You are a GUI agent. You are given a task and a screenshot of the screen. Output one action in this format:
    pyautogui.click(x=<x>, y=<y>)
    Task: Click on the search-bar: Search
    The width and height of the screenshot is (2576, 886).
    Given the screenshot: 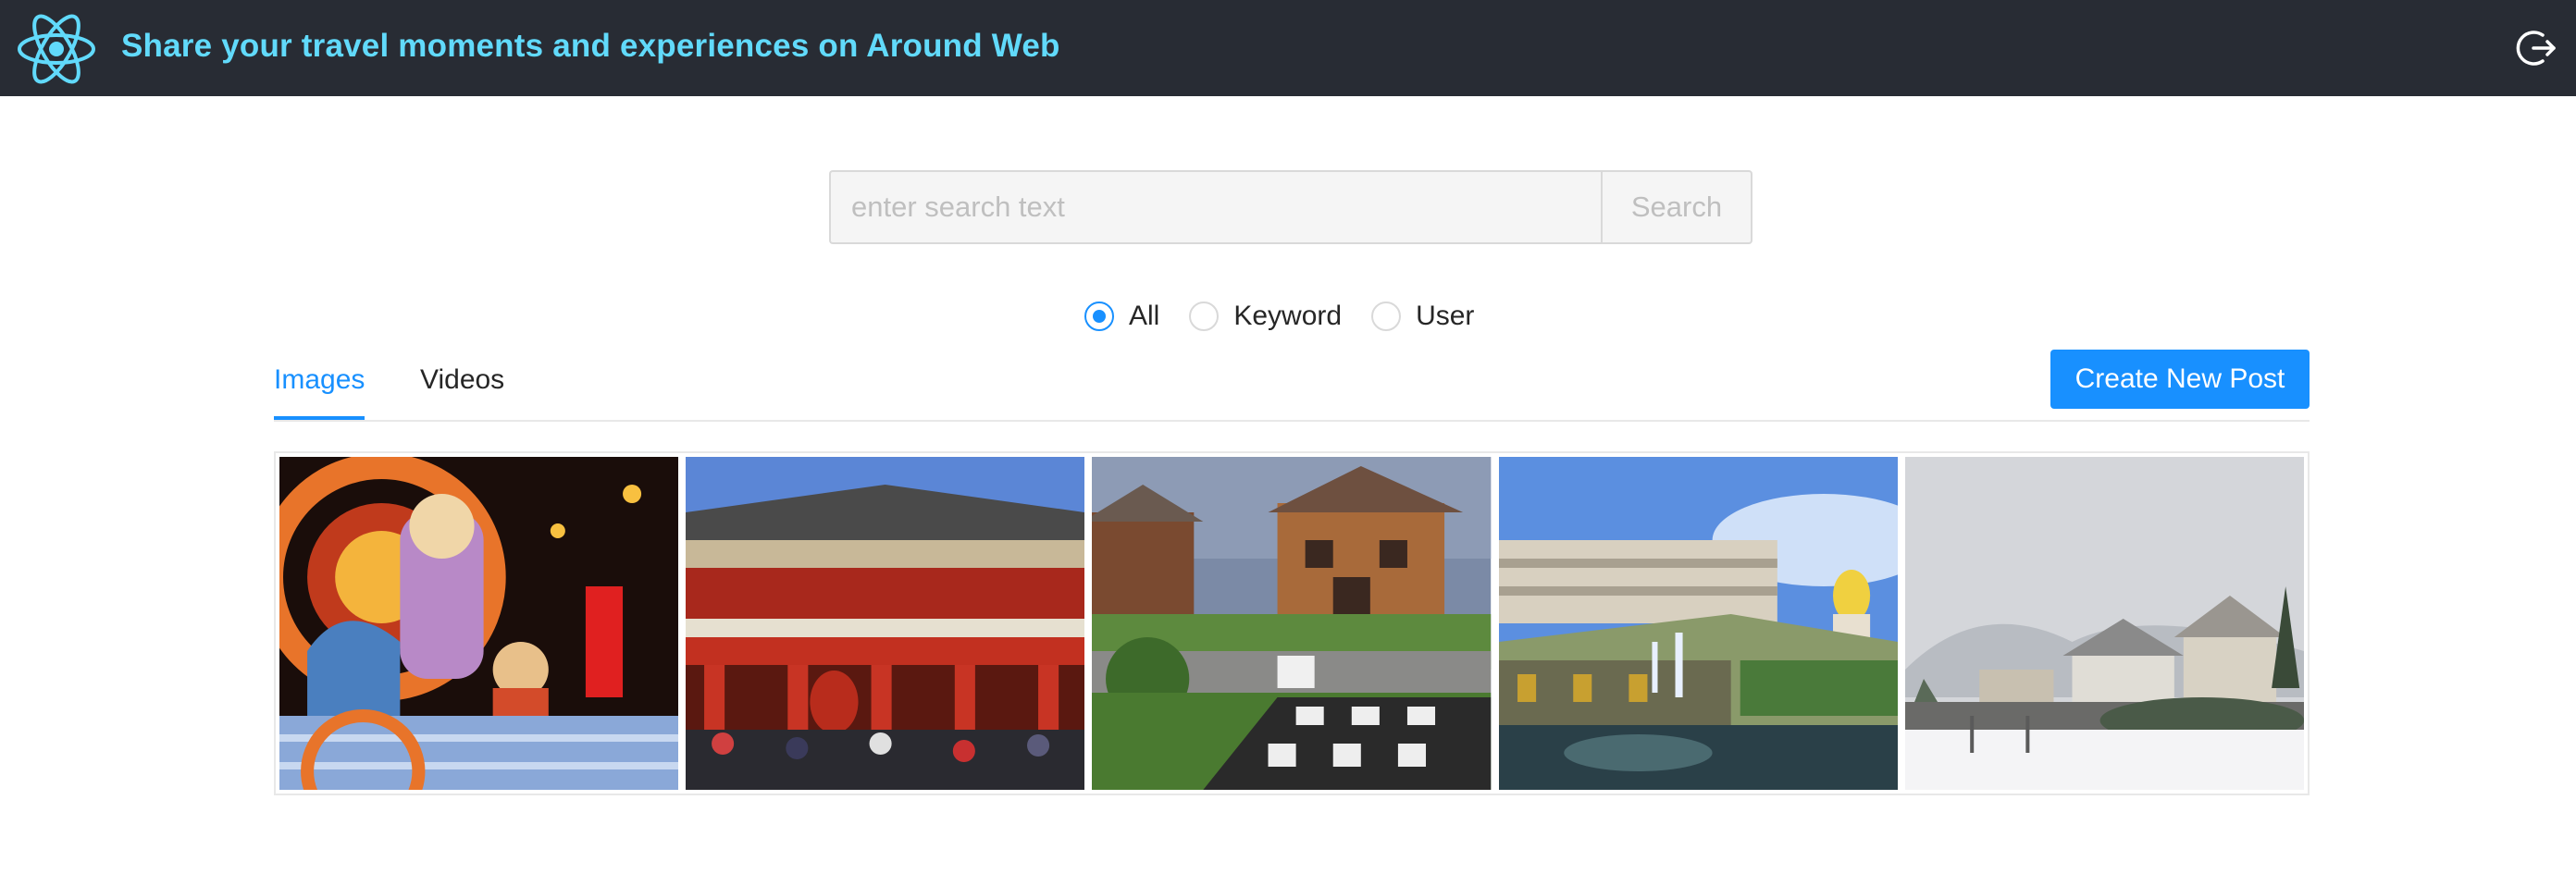 What is the action you would take?
    pyautogui.click(x=1291, y=207)
    